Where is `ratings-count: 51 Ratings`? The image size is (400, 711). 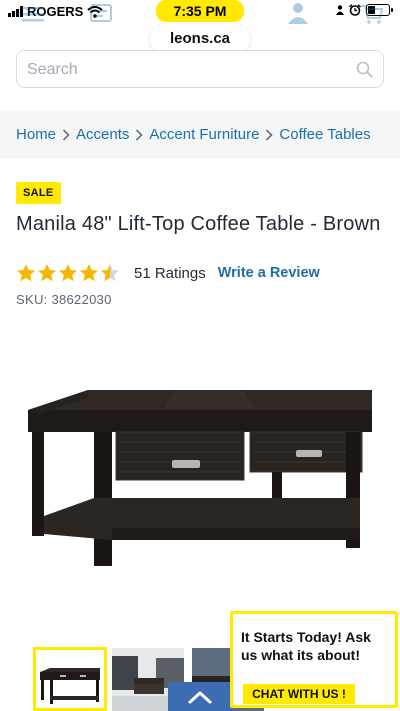 ratings-count: 51 Ratings is located at coordinates (170, 273).